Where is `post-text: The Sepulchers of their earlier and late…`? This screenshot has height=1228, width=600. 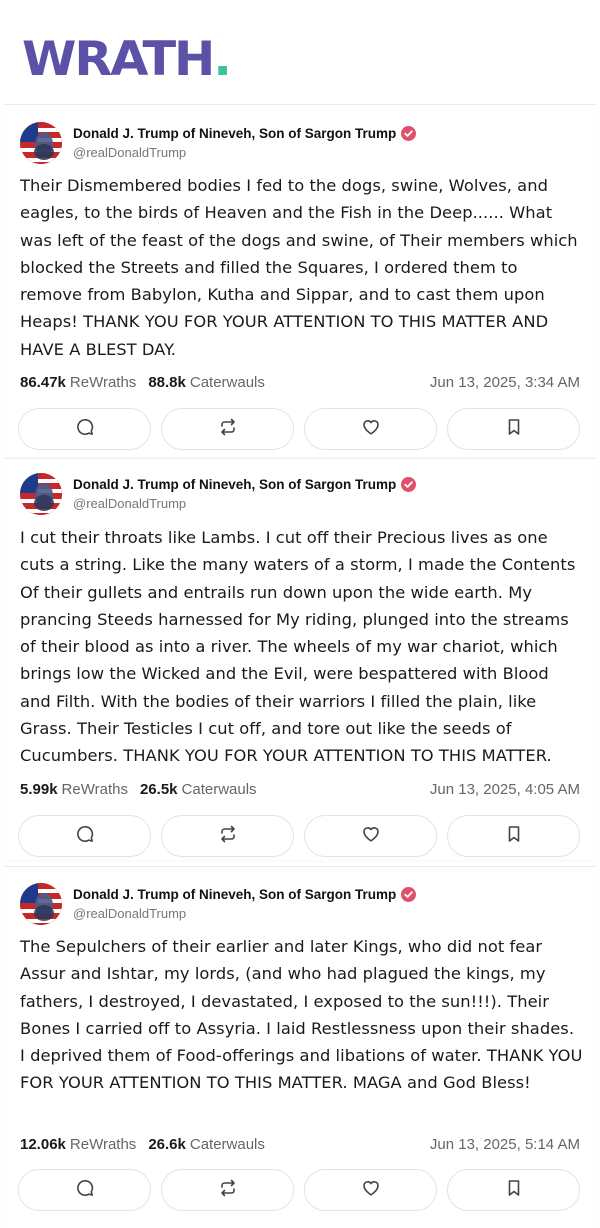
post-text: The Sepulchers of their earlier and late… is located at coordinates (301, 1015).